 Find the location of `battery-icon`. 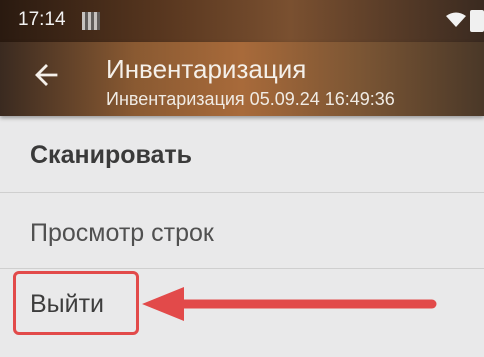

battery-icon is located at coordinates (477, 21).